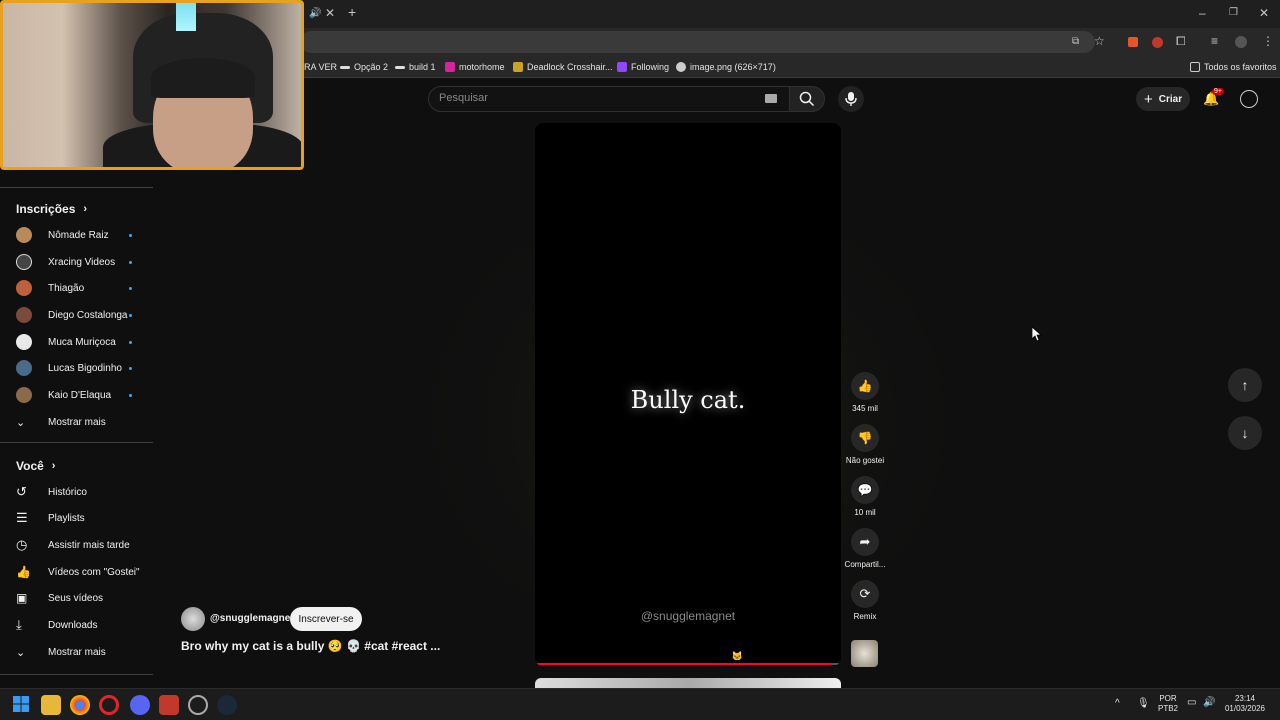  What do you see at coordinates (1245, 704) in the screenshot?
I see `system-clock: 23:14 01/03/2026` at bounding box center [1245, 704].